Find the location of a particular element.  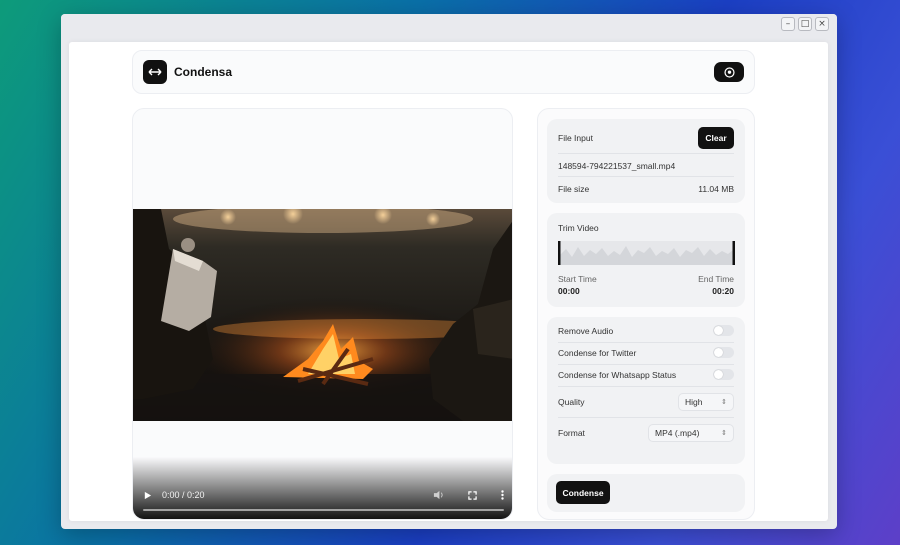

condense-whatsapp-toggle is located at coordinates (723, 374).